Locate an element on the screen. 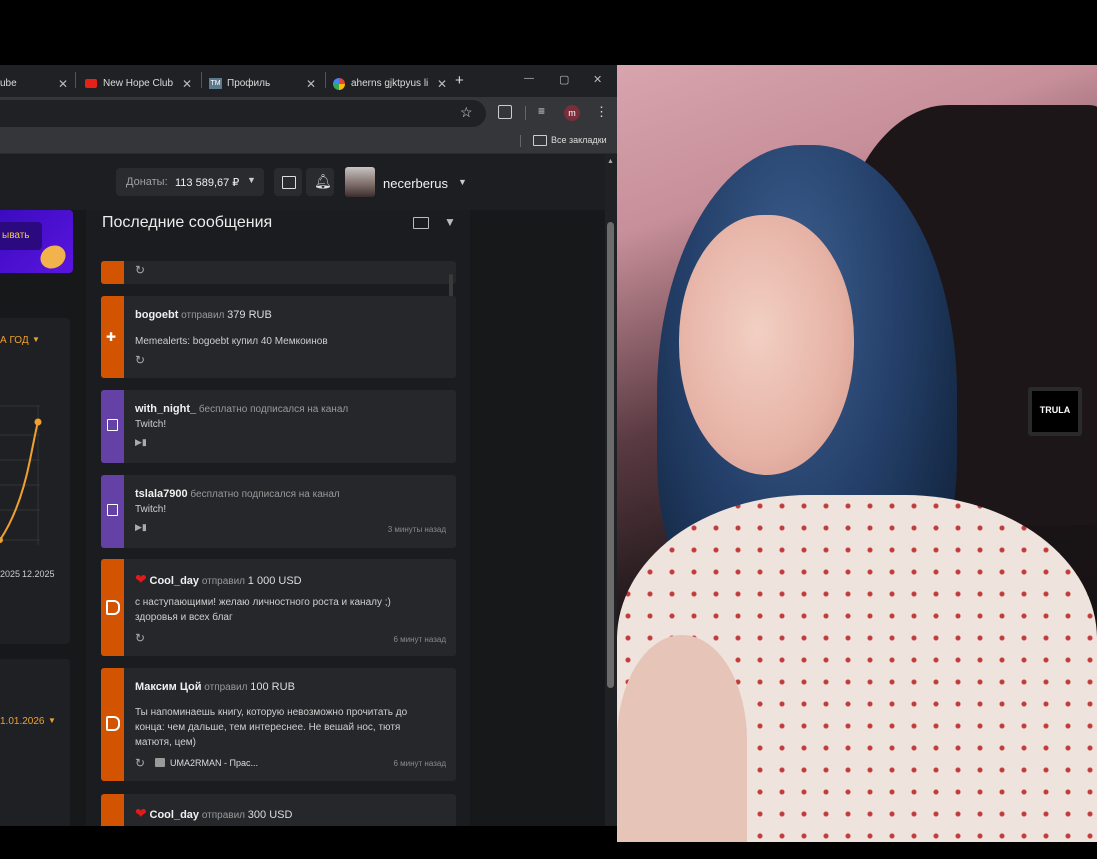  media-icon is located at coordinates (160, 762).